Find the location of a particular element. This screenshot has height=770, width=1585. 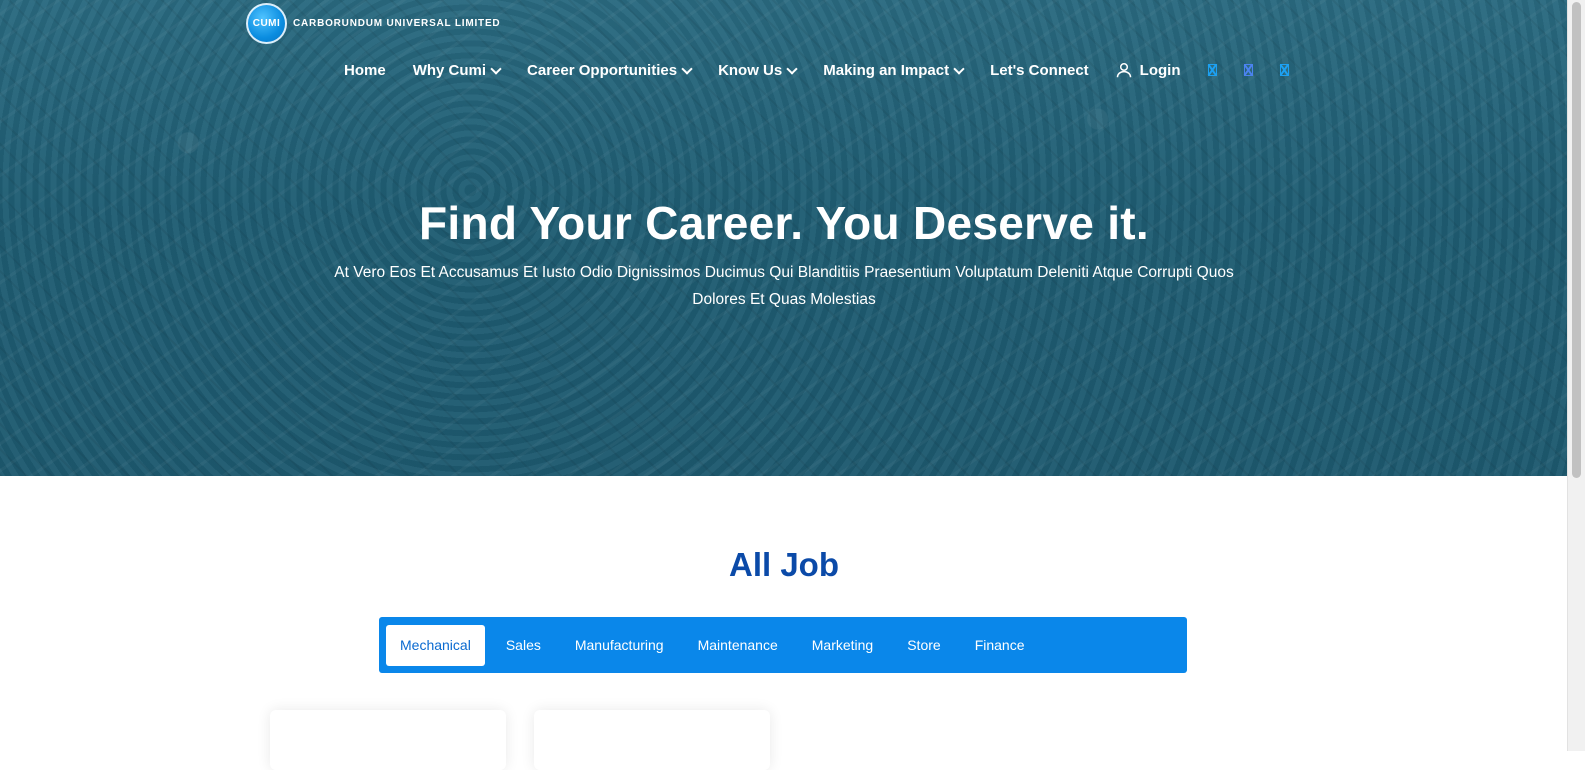

nav-item-label: Home is located at coordinates (365, 70).